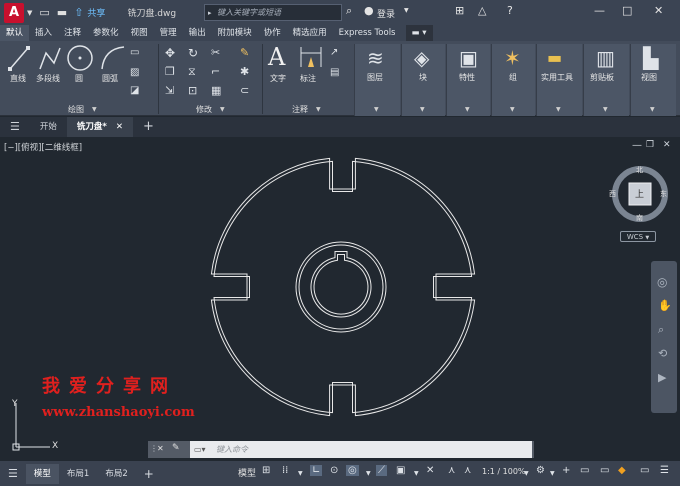 The height and width of the screenshot is (486, 680). Describe the element at coordinates (44, 12) in the screenshot. I see `new-file-icon: ▭` at that location.